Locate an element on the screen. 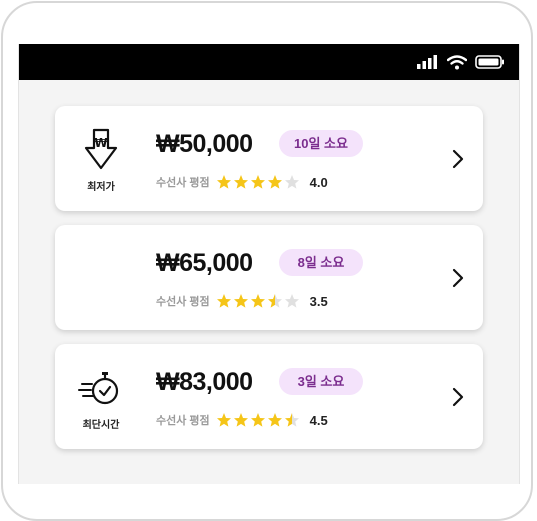 The width and height of the screenshot is (537, 521). lowest-price-label: 최저가 is located at coordinates (101, 187).